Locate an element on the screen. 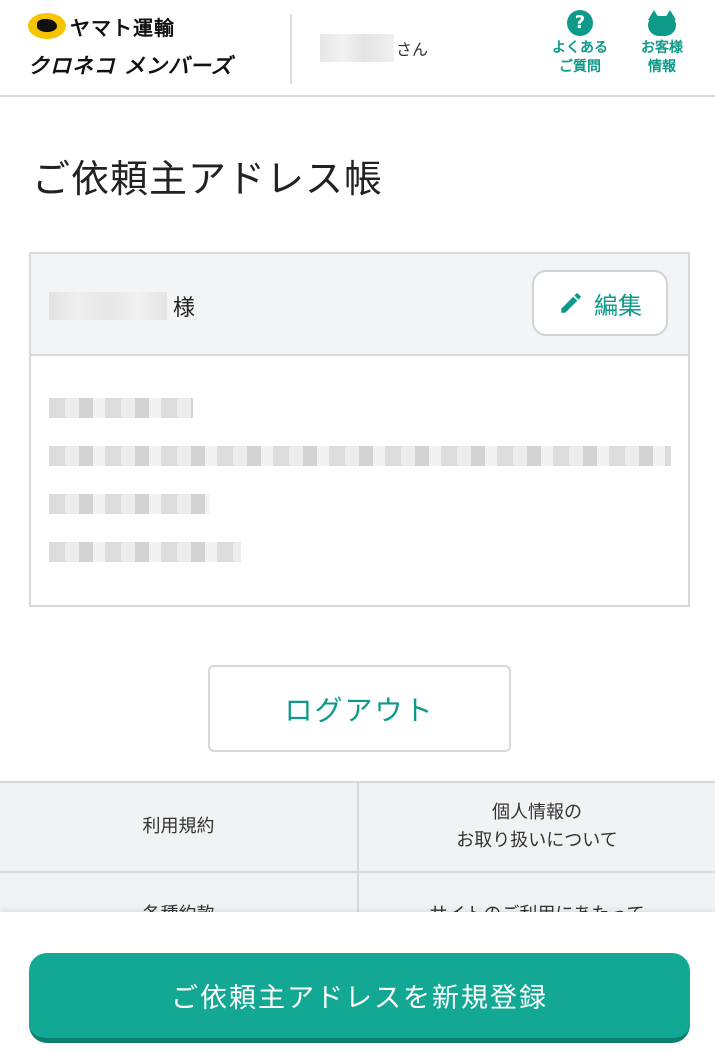 The image size is (715, 1051). footer-links: 利用規約 個人情報の お取り扱いについて 各種約款 サイトのご利用にあたって is located at coordinates (357, 857).